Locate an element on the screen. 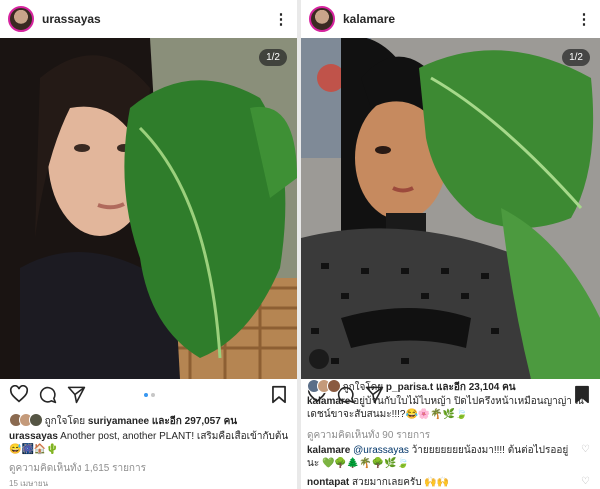 Image resolution: width=600 pixels, height=489 pixels. likes-count: และอีก 23,104 คน is located at coordinates (476, 387).